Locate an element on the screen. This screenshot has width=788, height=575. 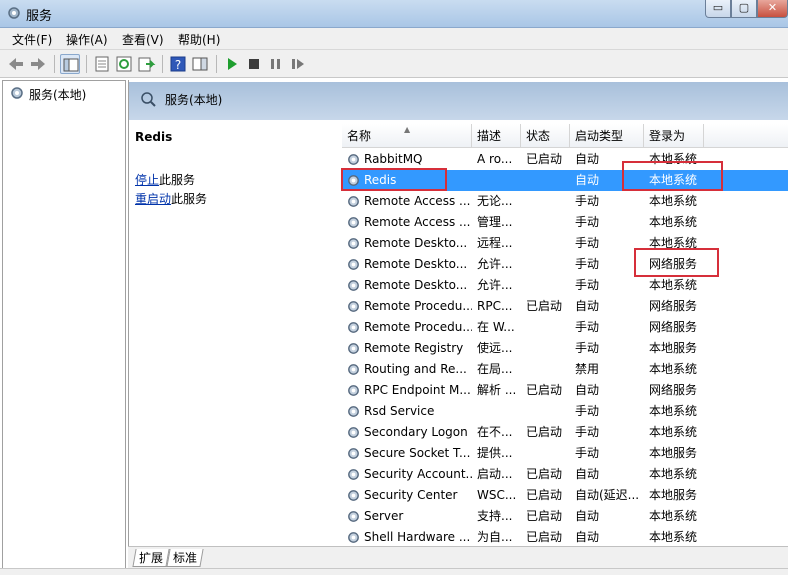
table-row: Secondary Logon 在不... 已启动 手动 本地系统 is located at coordinates (565, 432).